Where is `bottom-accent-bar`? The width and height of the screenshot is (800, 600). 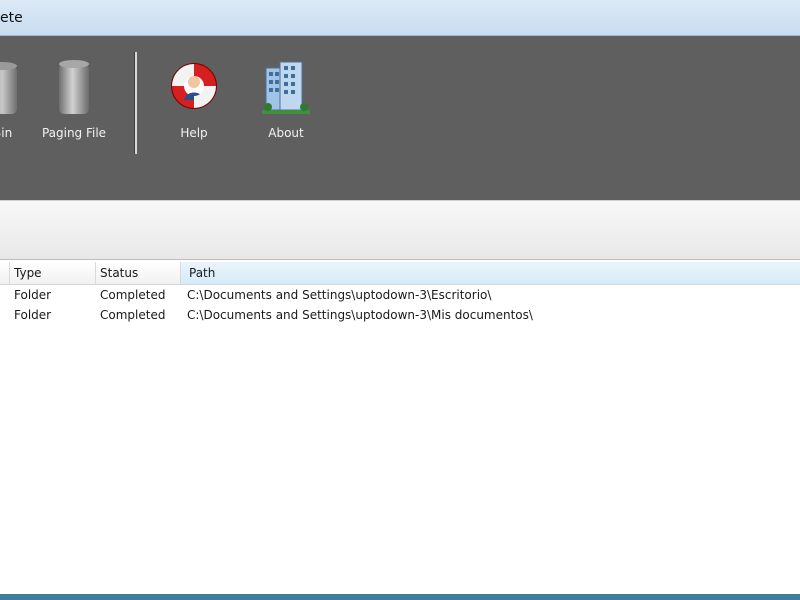 bottom-accent-bar is located at coordinates (400, 597).